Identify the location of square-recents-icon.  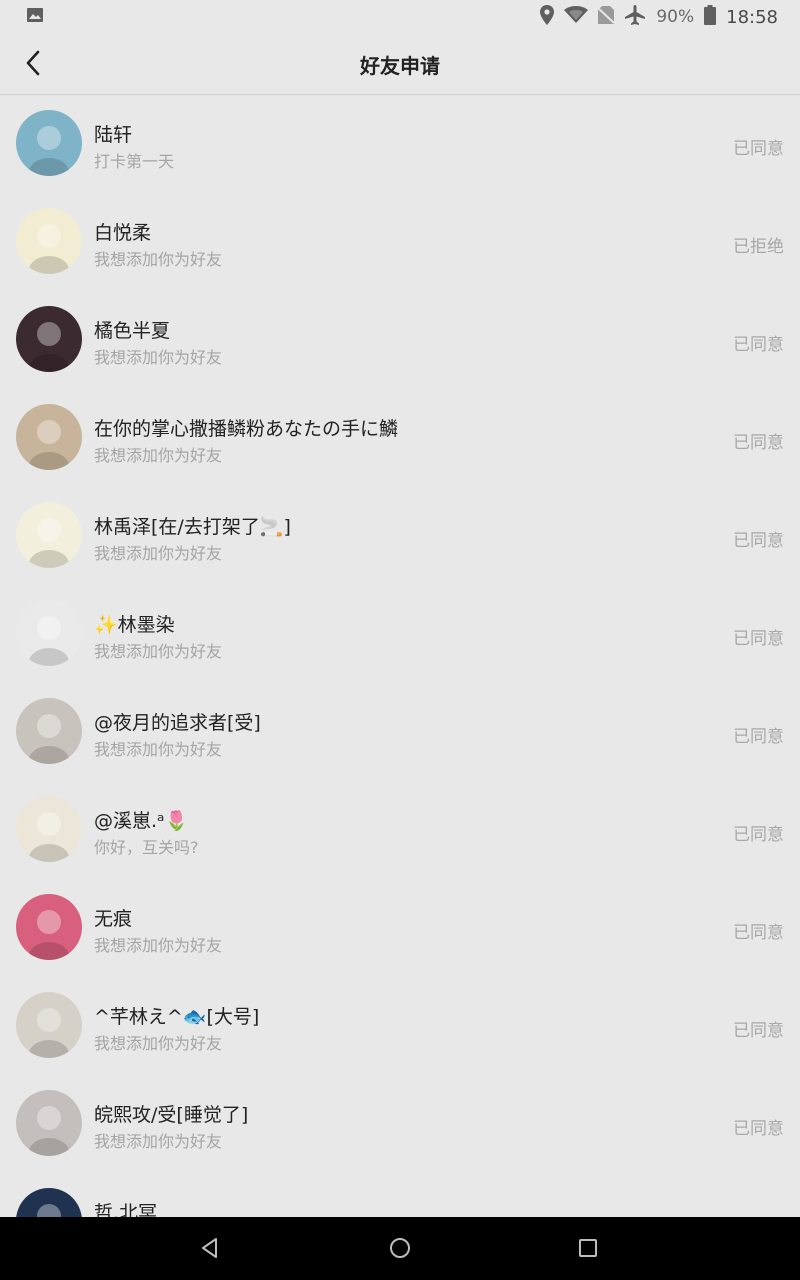
(588, 1250).